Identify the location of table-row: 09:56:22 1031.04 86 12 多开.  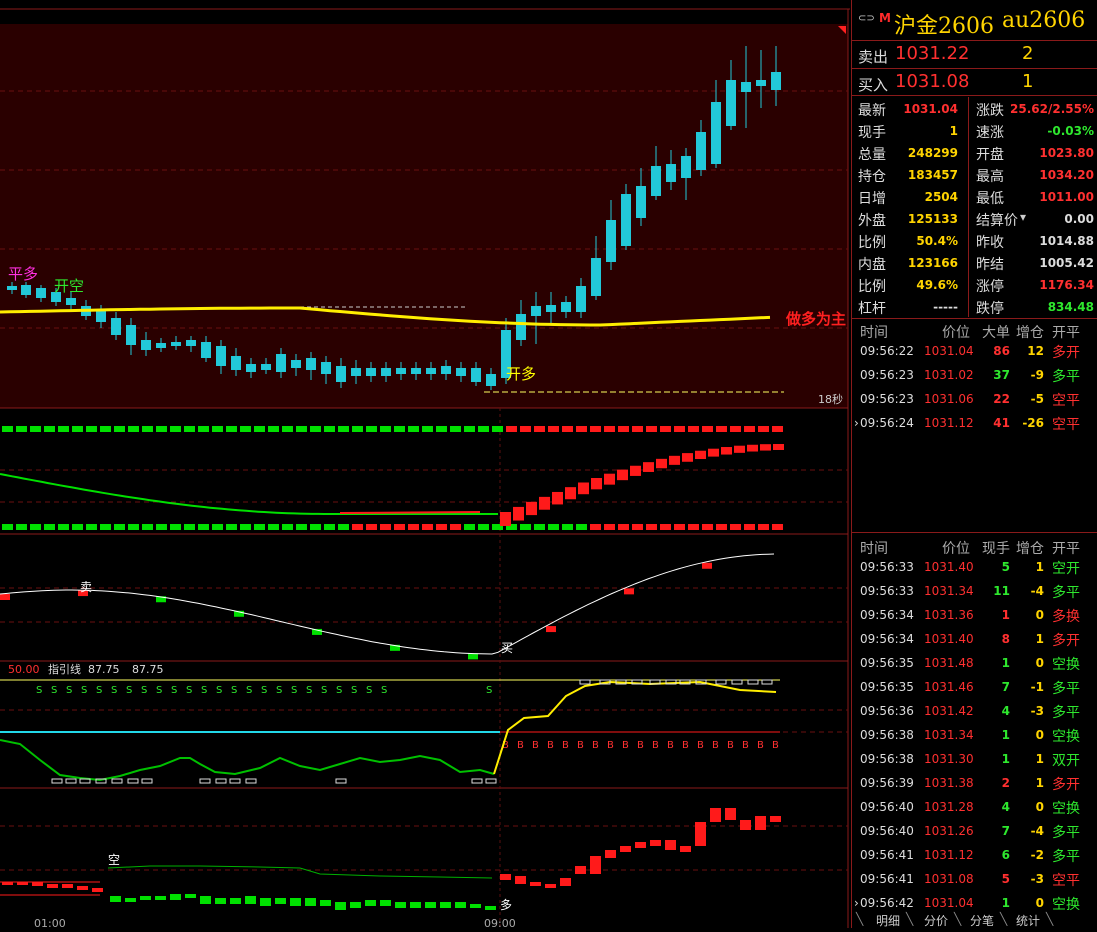
(974, 351).